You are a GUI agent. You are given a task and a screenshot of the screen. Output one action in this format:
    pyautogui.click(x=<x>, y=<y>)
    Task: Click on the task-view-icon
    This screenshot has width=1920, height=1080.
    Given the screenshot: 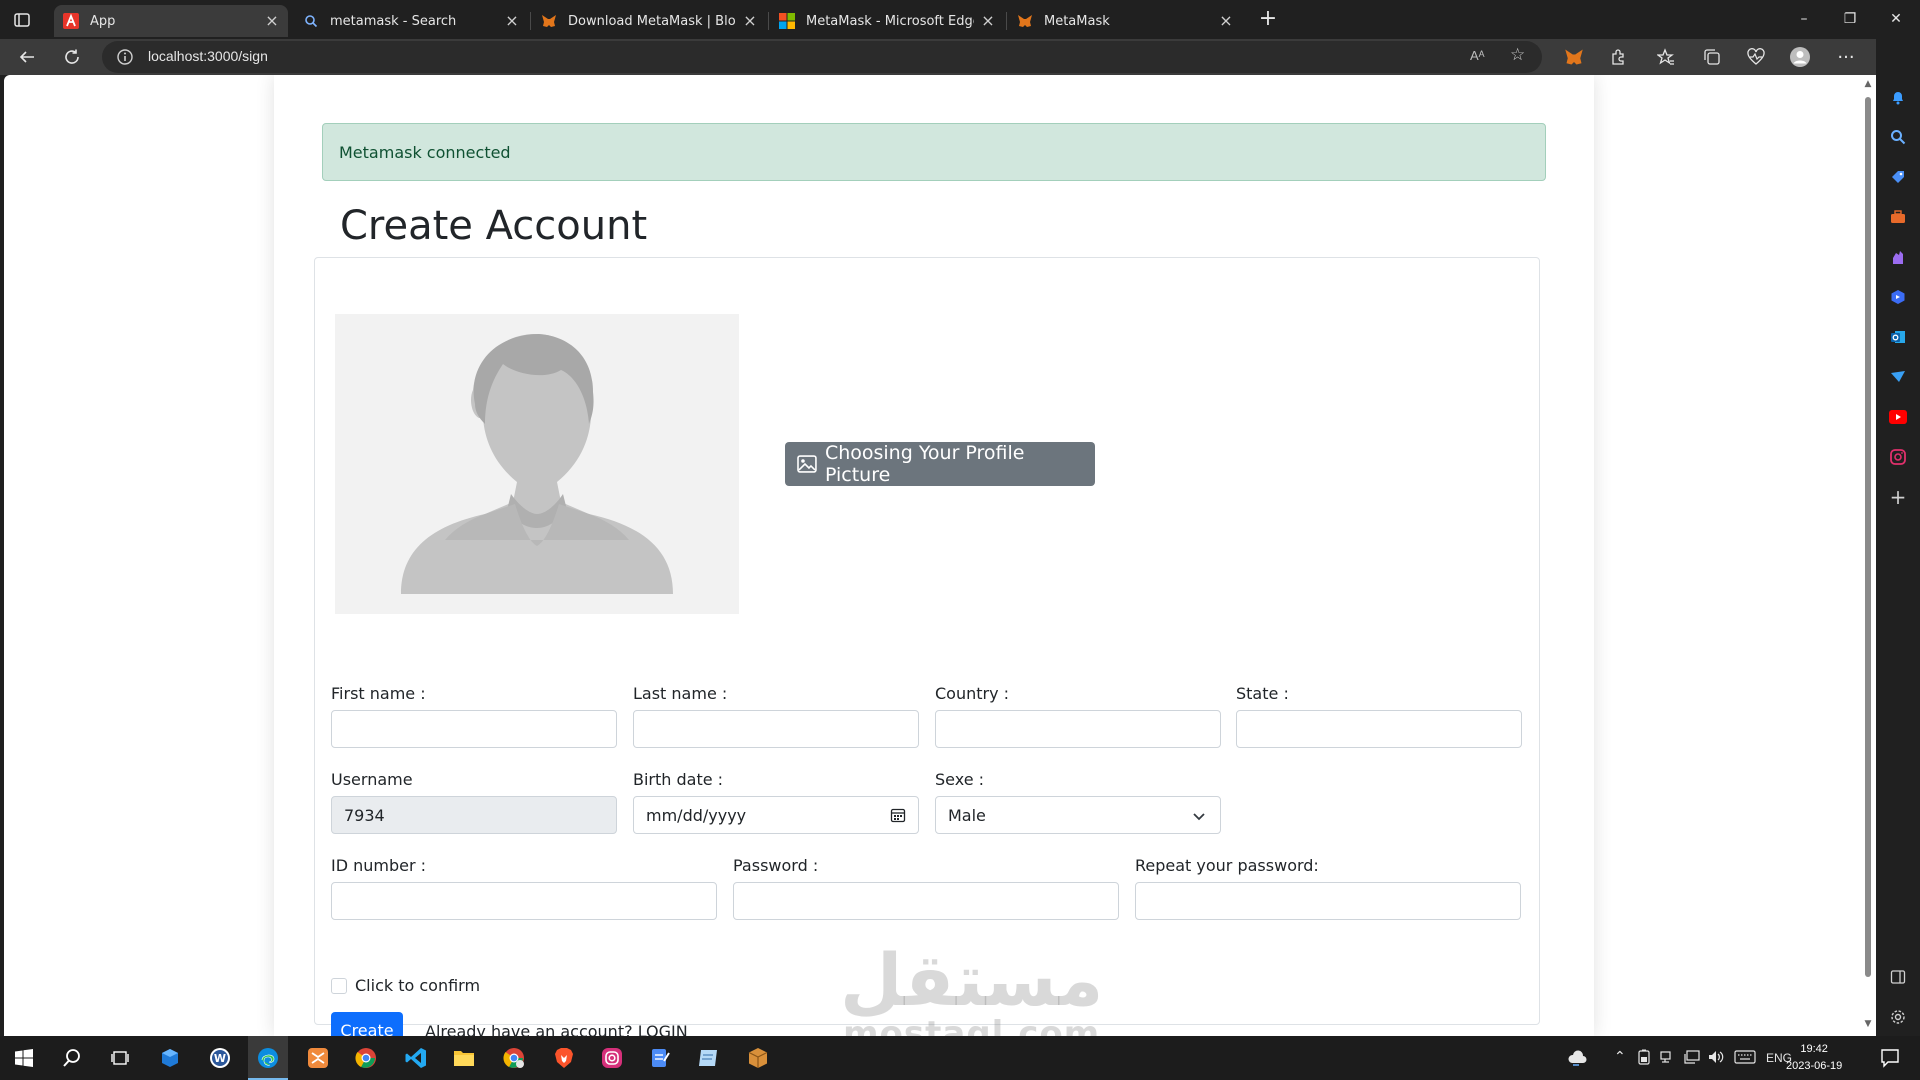 What is the action you would take?
    pyautogui.click(x=120, y=1058)
    